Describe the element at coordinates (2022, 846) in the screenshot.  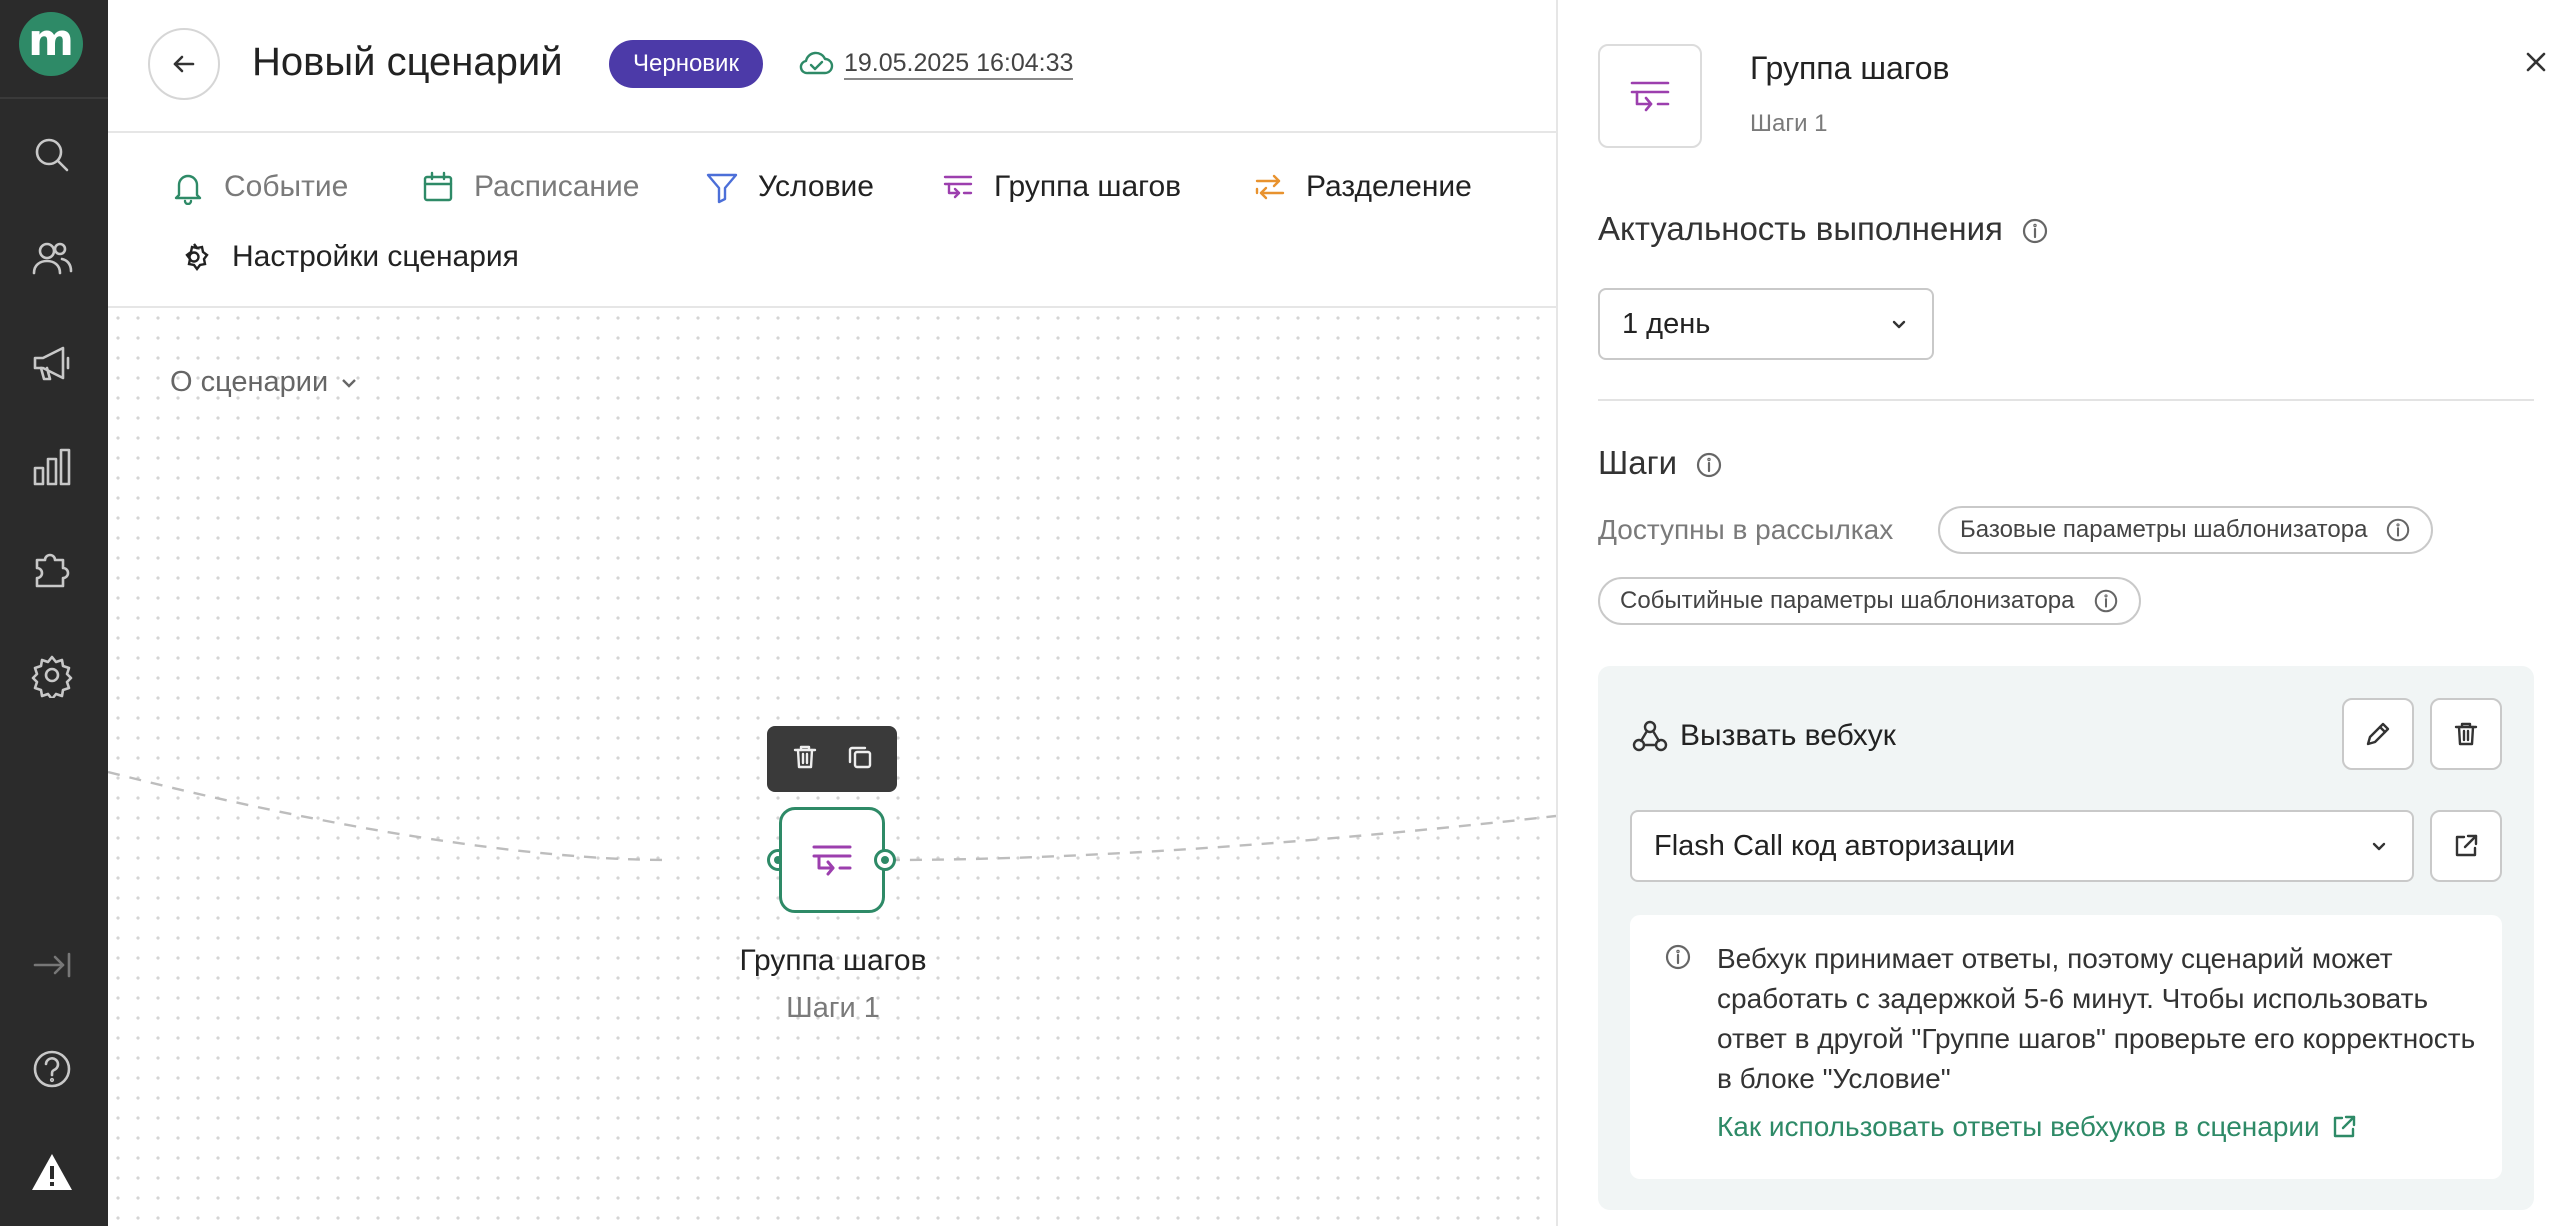
I see `webhook-select: Flash Call код авторизации` at that location.